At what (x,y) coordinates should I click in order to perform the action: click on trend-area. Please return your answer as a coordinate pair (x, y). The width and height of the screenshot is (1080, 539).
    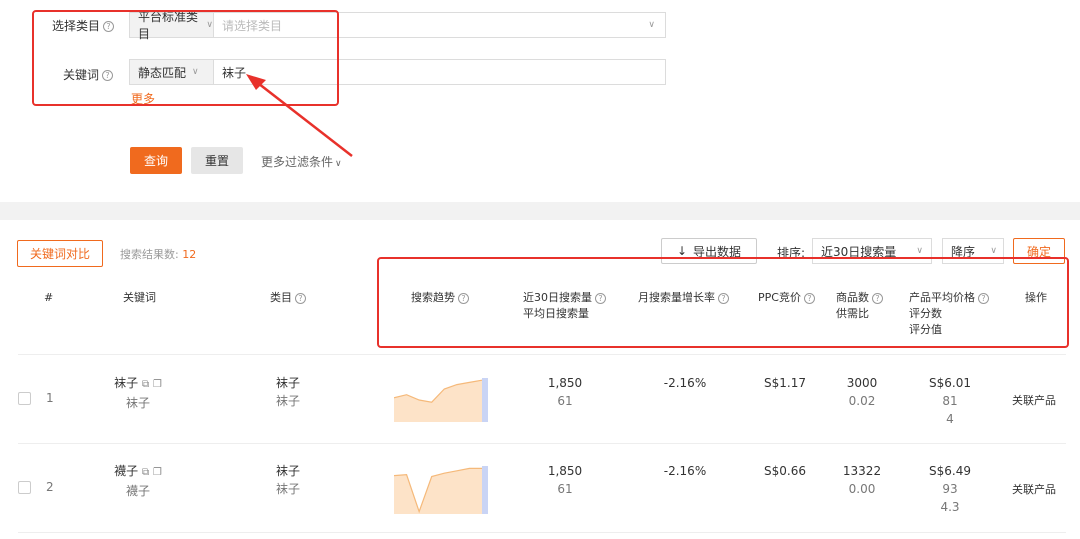
    Looking at the image, I should click on (438, 401).